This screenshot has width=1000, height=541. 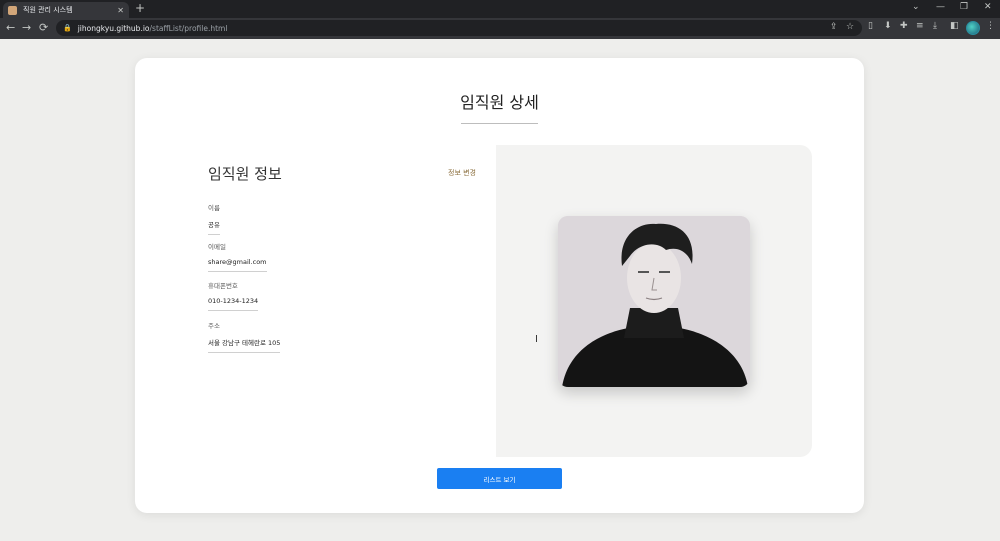 I want to click on email-label: 이메일, so click(x=217, y=247).